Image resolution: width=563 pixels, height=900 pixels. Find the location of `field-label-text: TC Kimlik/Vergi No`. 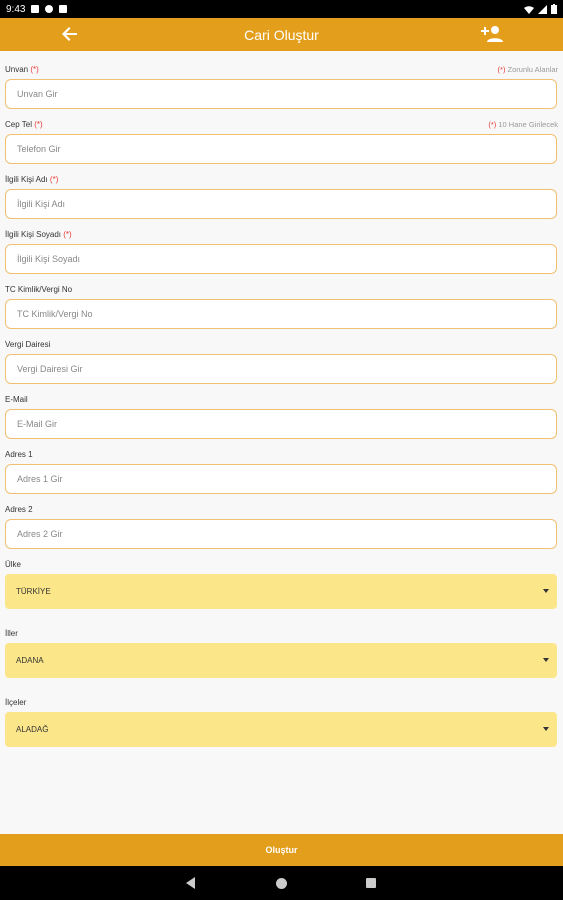

field-label-text: TC Kimlik/Vergi No is located at coordinates (39, 289).